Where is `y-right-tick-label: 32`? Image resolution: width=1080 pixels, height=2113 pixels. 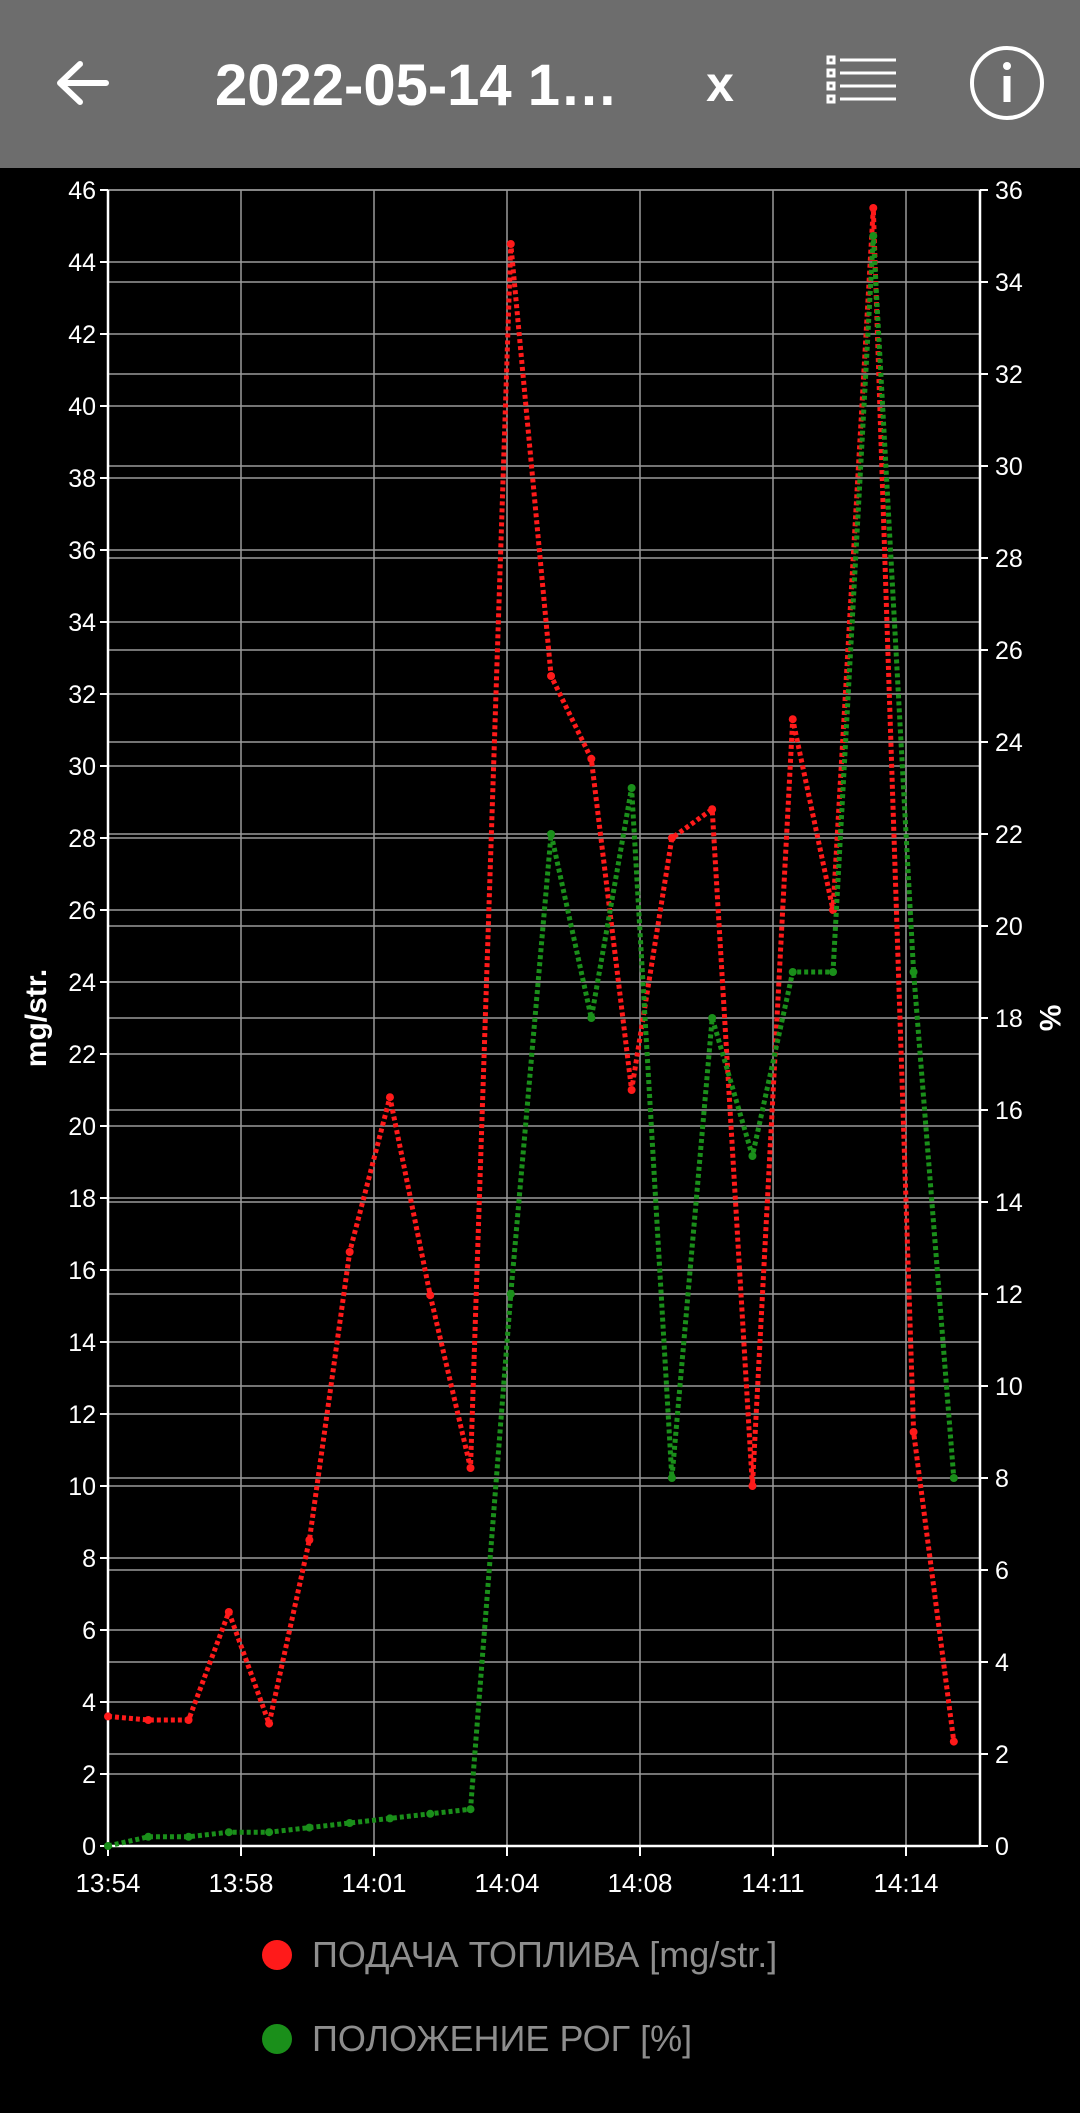
y-right-tick-label: 32 is located at coordinates (1009, 375).